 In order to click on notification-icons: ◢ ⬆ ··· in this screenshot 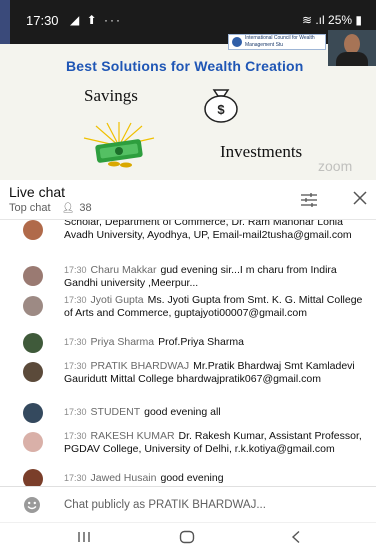, I will do `click(96, 20)`.